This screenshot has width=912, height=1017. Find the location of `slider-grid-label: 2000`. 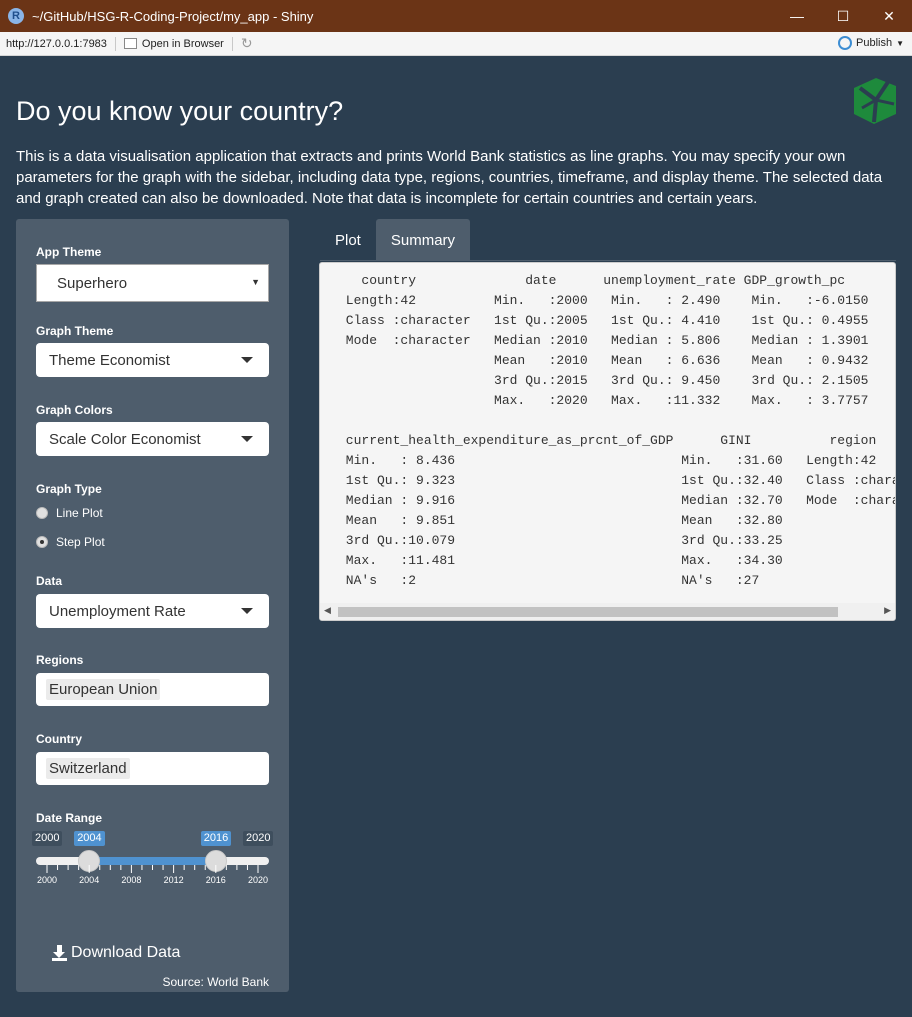

slider-grid-label: 2000 is located at coordinates (47, 880).